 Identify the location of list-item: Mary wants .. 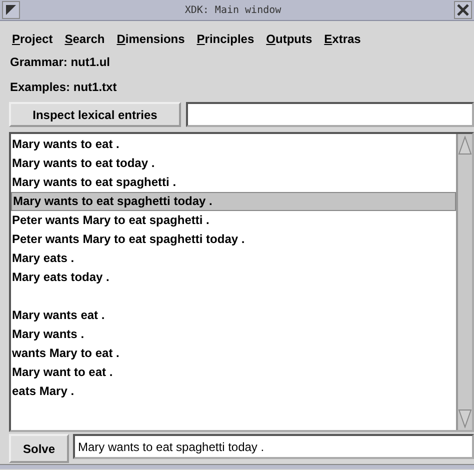
(233, 334).